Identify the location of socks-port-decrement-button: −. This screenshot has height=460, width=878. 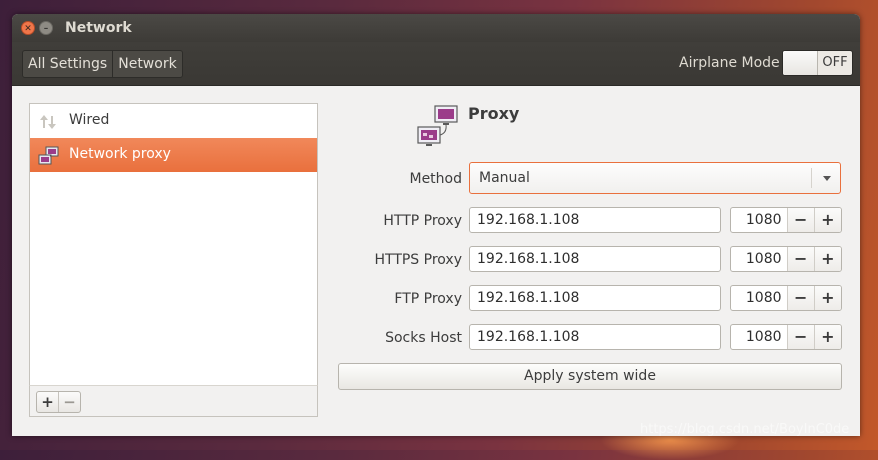
(800, 337).